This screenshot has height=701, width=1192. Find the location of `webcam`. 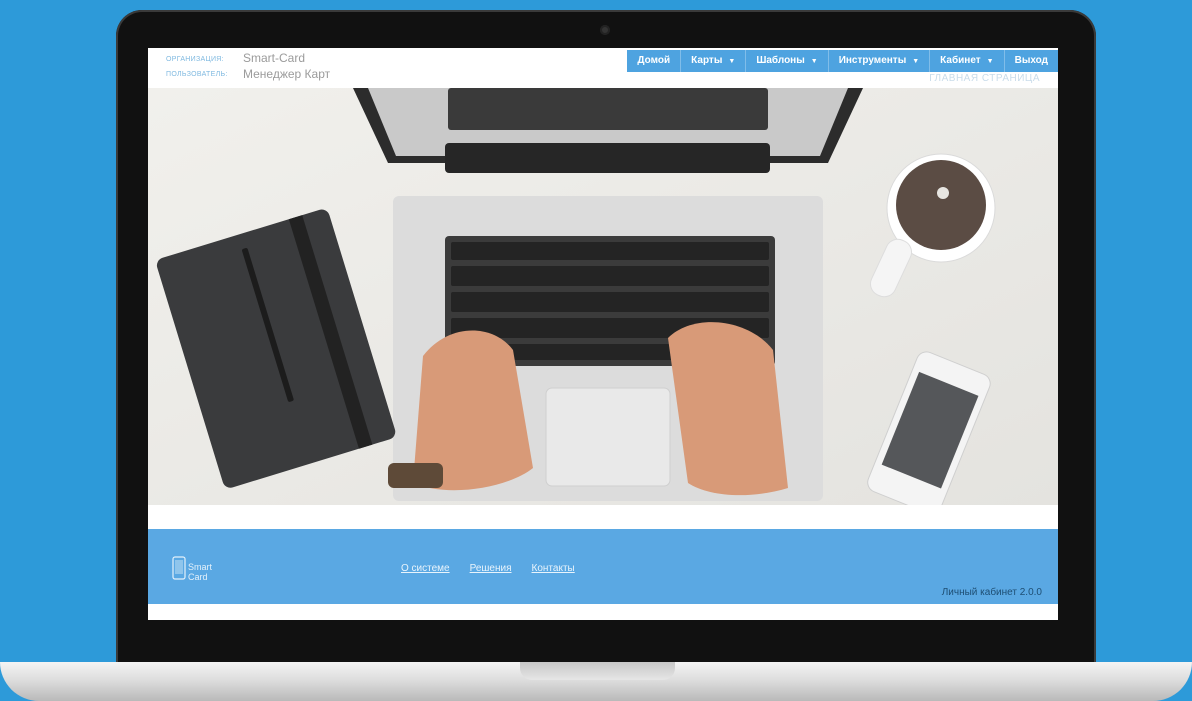

webcam is located at coordinates (605, 30).